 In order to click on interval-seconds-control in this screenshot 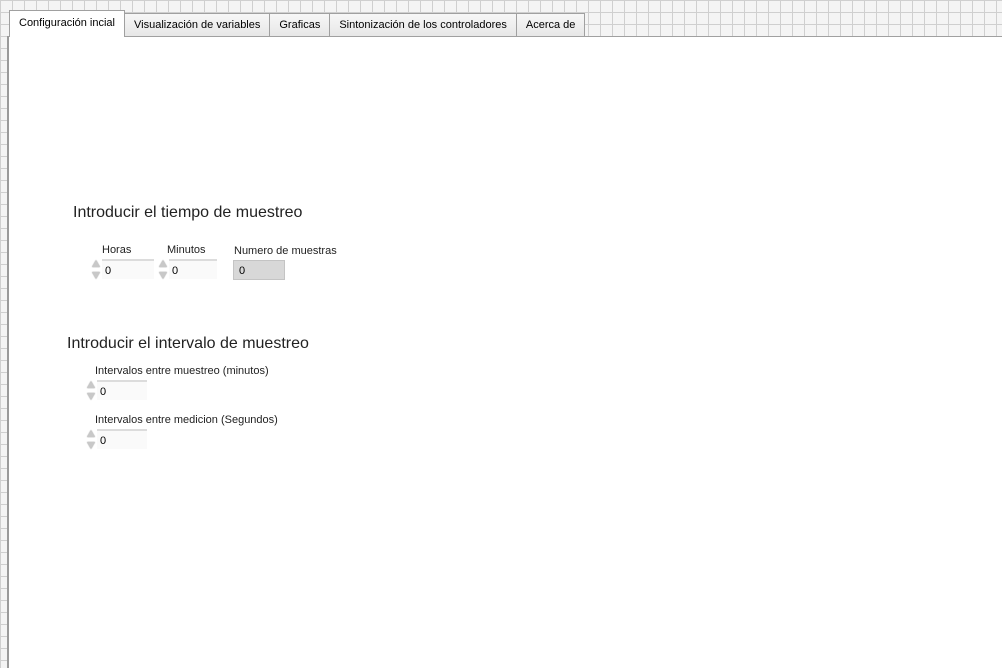, I will do `click(116, 439)`.